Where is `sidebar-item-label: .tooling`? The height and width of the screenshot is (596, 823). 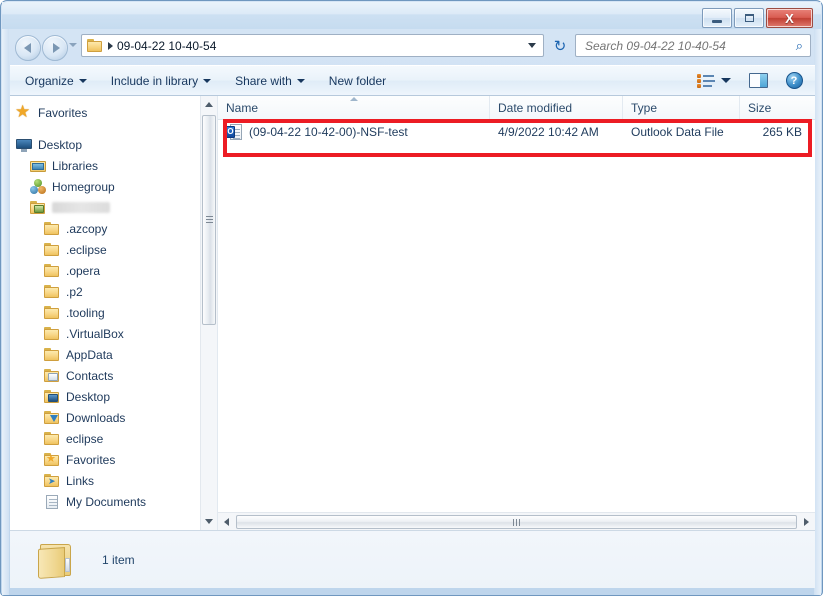 sidebar-item-label: .tooling is located at coordinates (85, 312).